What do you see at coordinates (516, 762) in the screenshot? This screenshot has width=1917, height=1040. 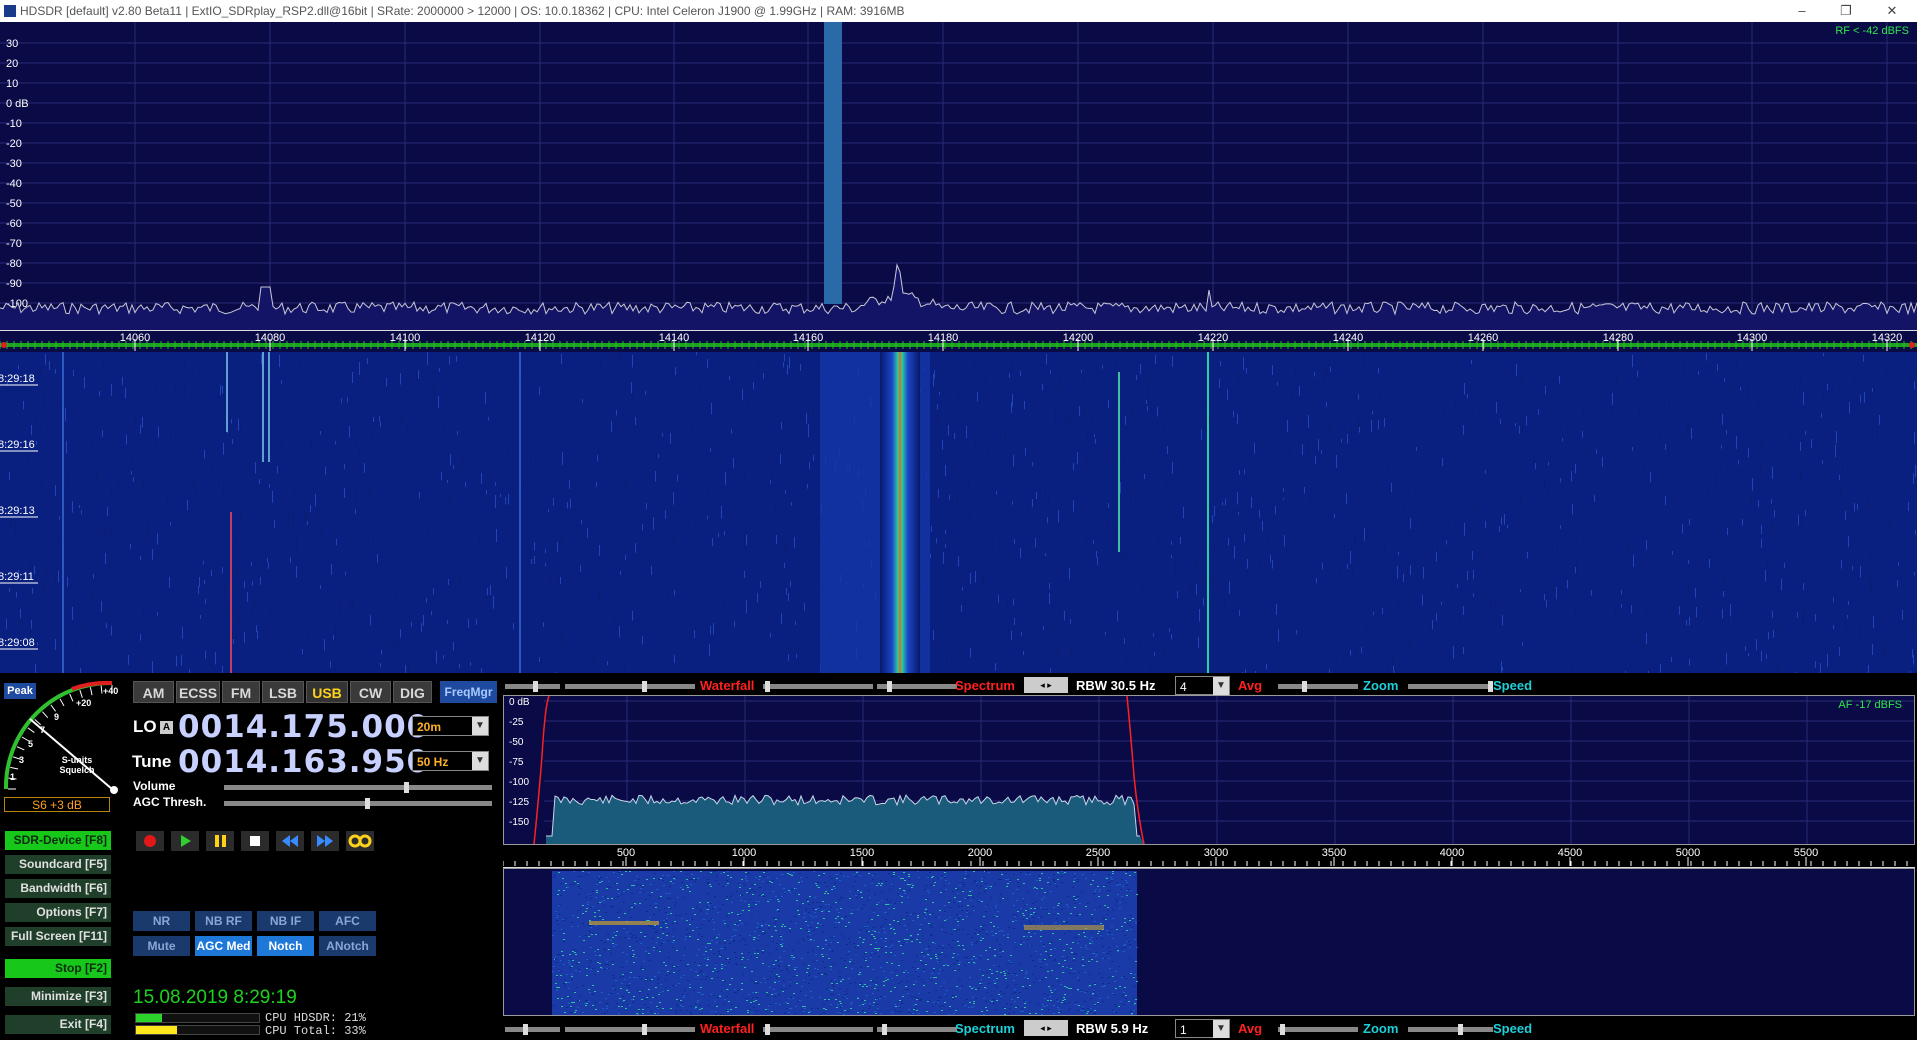 I see `af-db-tick: -75` at bounding box center [516, 762].